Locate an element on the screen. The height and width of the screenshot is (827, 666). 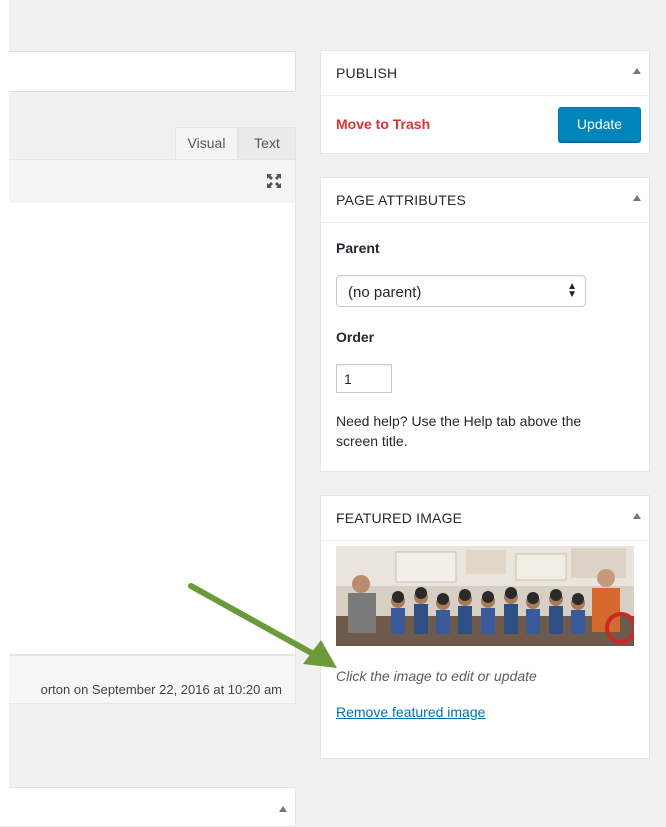
featured-image-header: FEATURED IMAGE is located at coordinates (485, 518).